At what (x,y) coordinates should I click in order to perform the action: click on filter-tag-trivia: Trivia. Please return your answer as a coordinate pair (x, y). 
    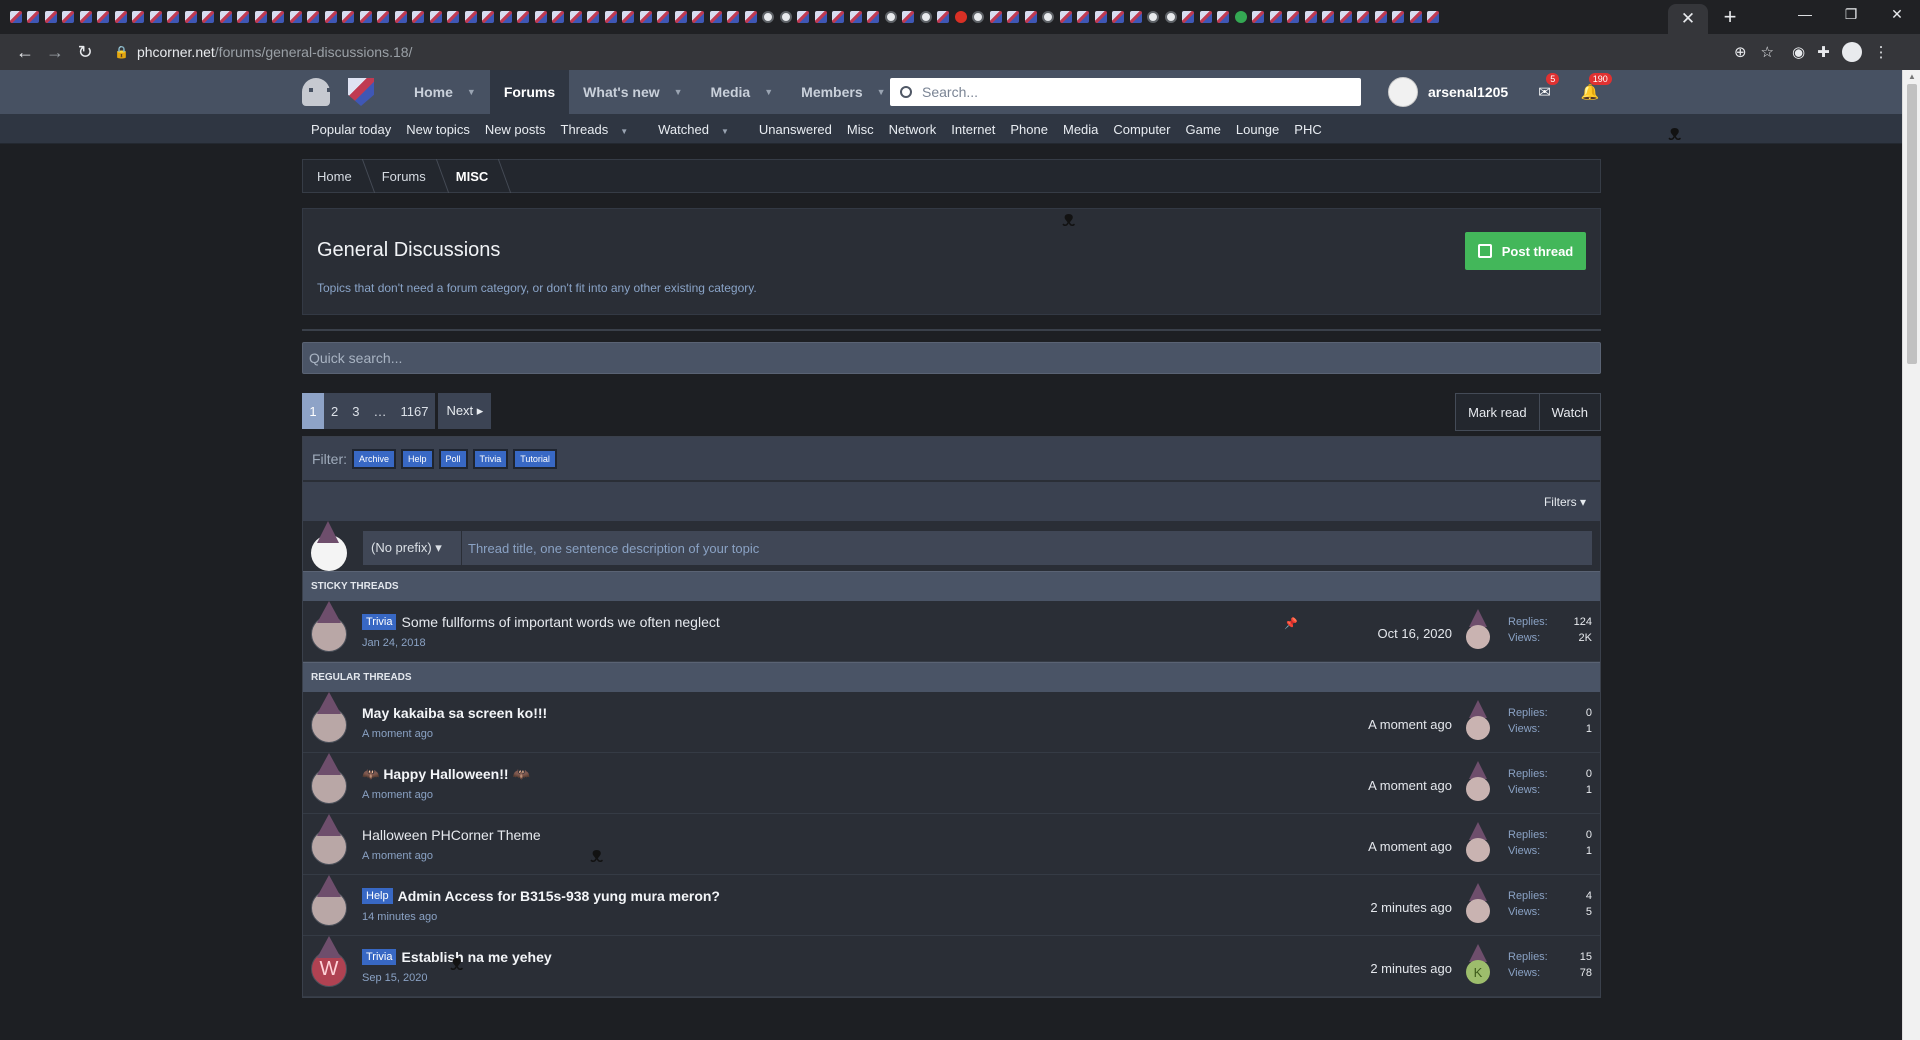
    Looking at the image, I should click on (490, 458).